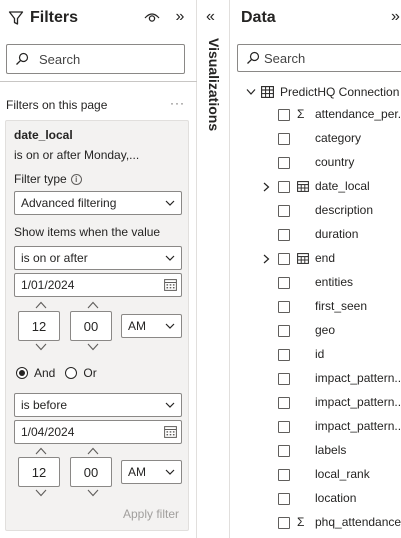  I want to click on condition1-date: 1/01/2024, so click(48, 285).